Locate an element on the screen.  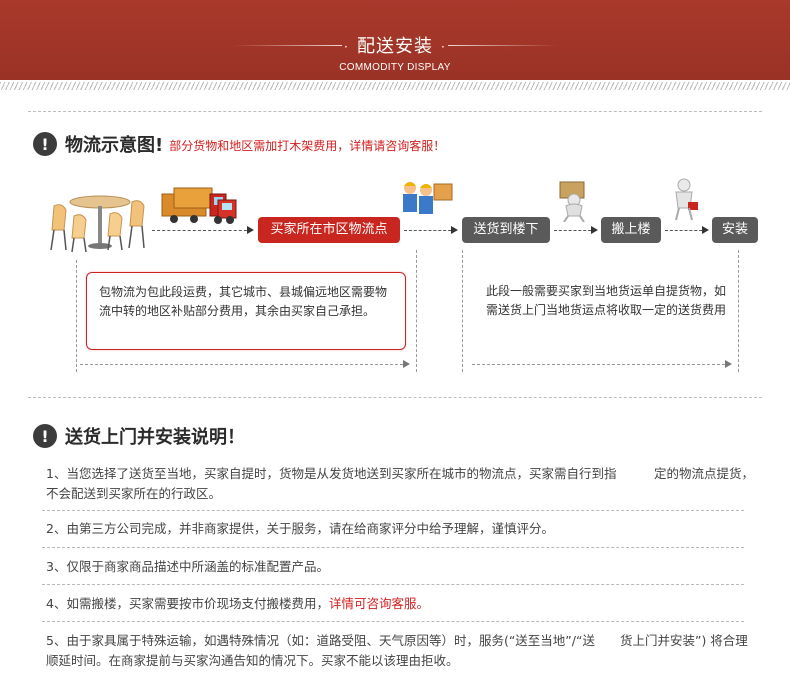
note-self-pickup: 此段一般需要买家到当地货运单自提货物，如需送货上门当地货运点将收取一定的送货费用 is located at coordinates (606, 300).